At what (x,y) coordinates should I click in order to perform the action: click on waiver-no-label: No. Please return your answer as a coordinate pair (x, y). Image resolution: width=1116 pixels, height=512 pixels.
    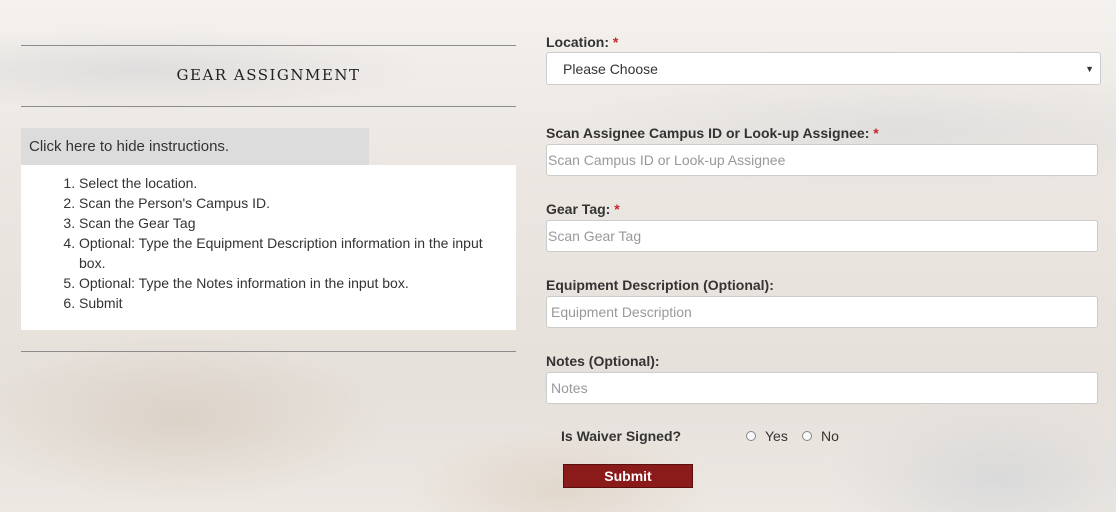
    Looking at the image, I should click on (830, 436).